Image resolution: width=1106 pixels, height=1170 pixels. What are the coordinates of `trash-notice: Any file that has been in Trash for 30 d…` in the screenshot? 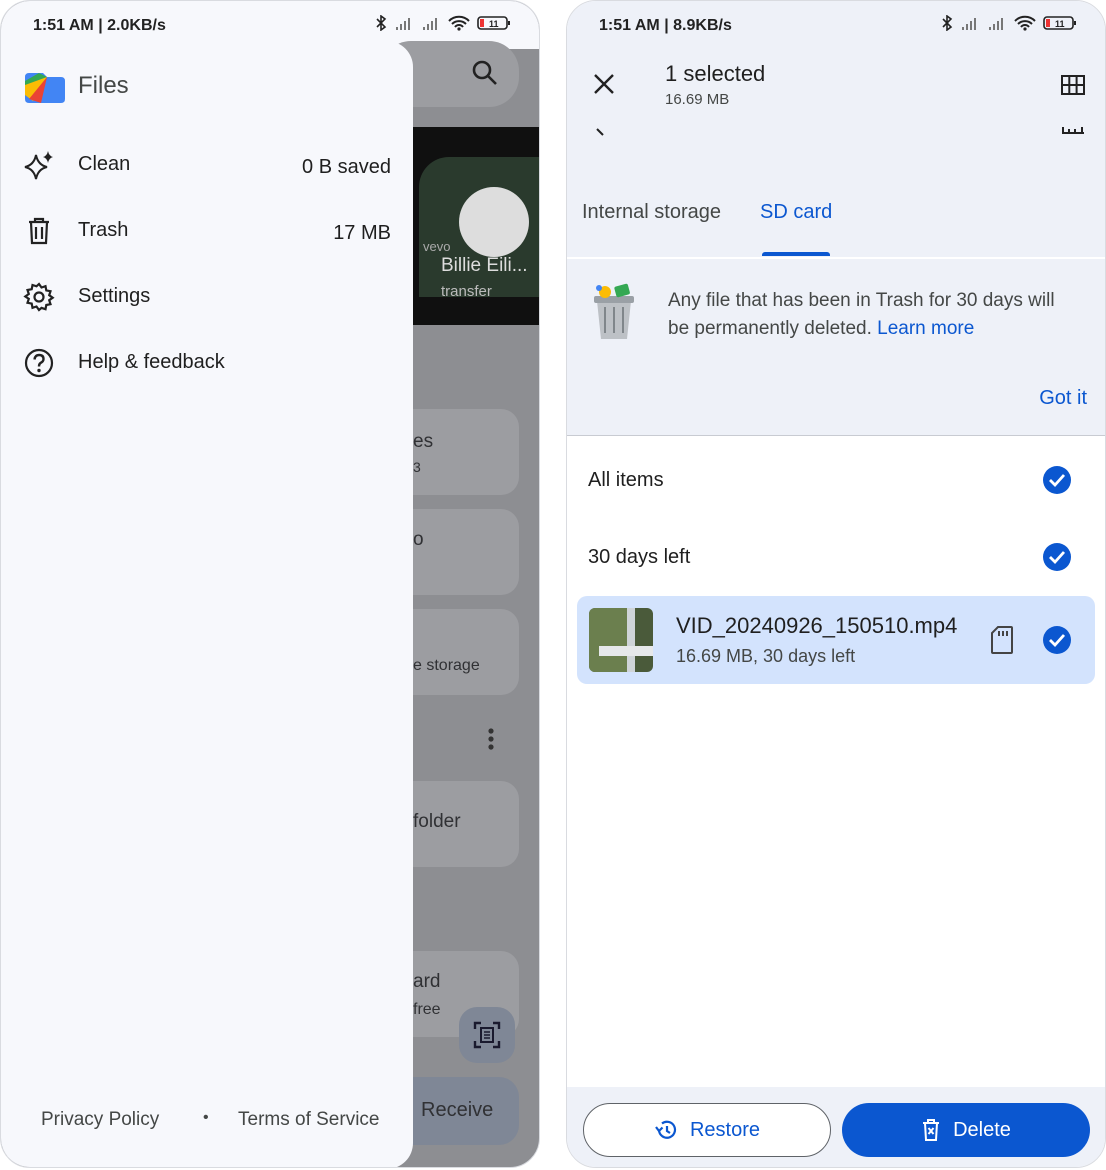 It's located at (836, 347).